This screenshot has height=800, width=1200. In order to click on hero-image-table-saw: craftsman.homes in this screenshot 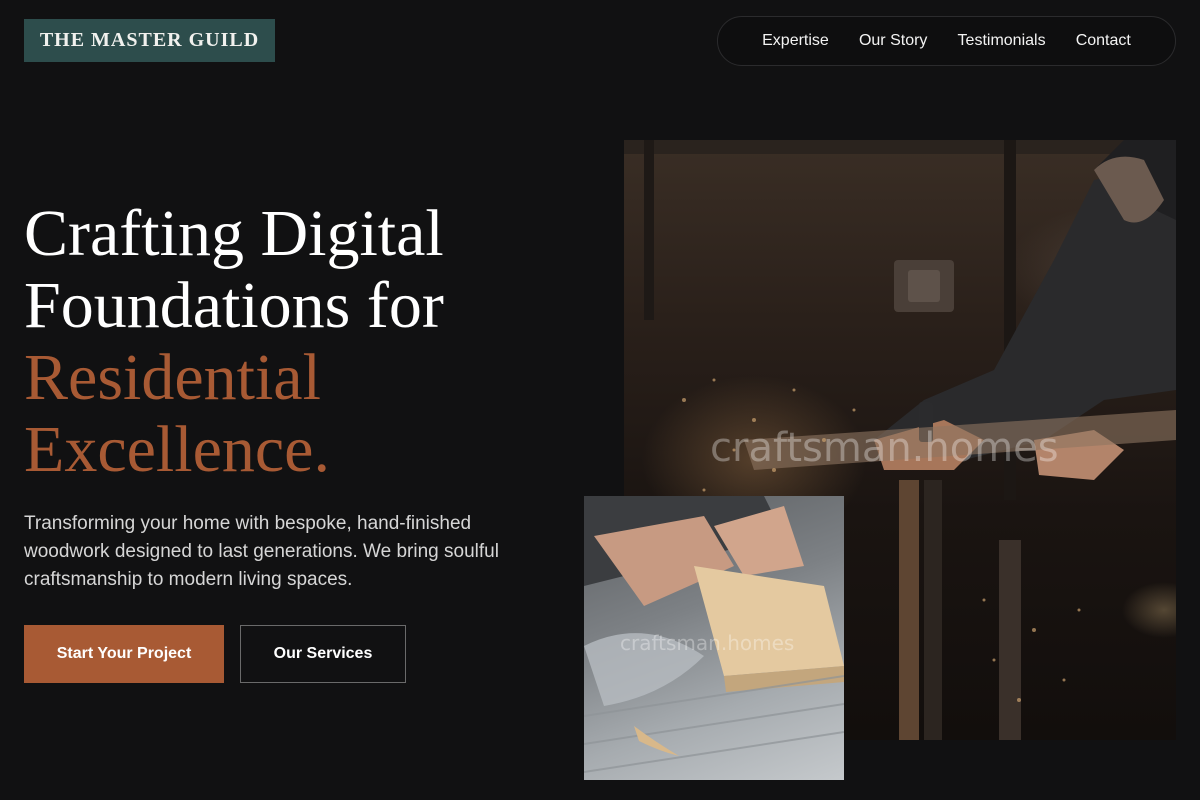, I will do `click(714, 638)`.